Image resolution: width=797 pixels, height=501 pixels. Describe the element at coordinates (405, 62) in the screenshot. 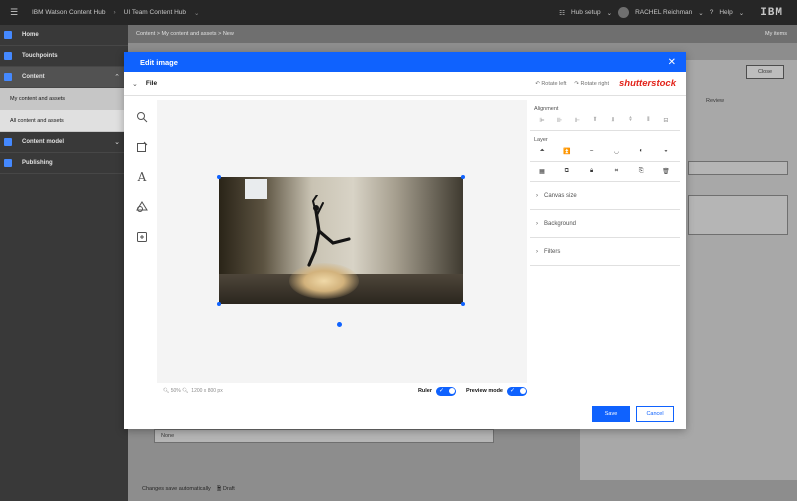

I see `modal-header: Edit image ✕` at that location.